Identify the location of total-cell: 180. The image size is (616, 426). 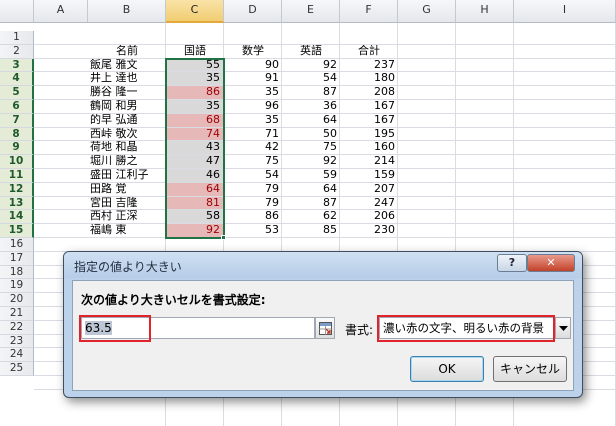
(369, 78).